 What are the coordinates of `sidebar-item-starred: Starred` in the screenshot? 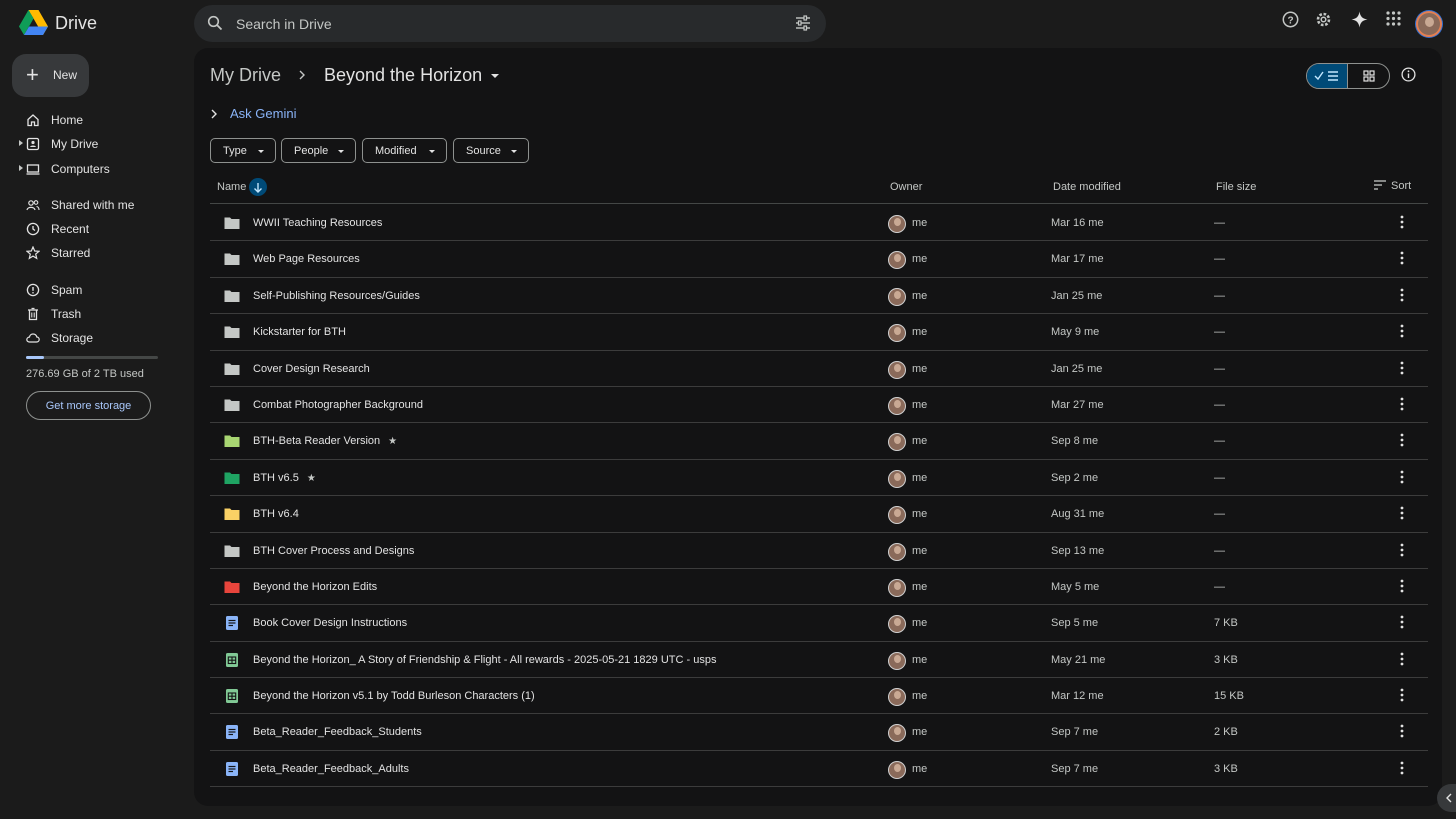 It's located at (90, 253).